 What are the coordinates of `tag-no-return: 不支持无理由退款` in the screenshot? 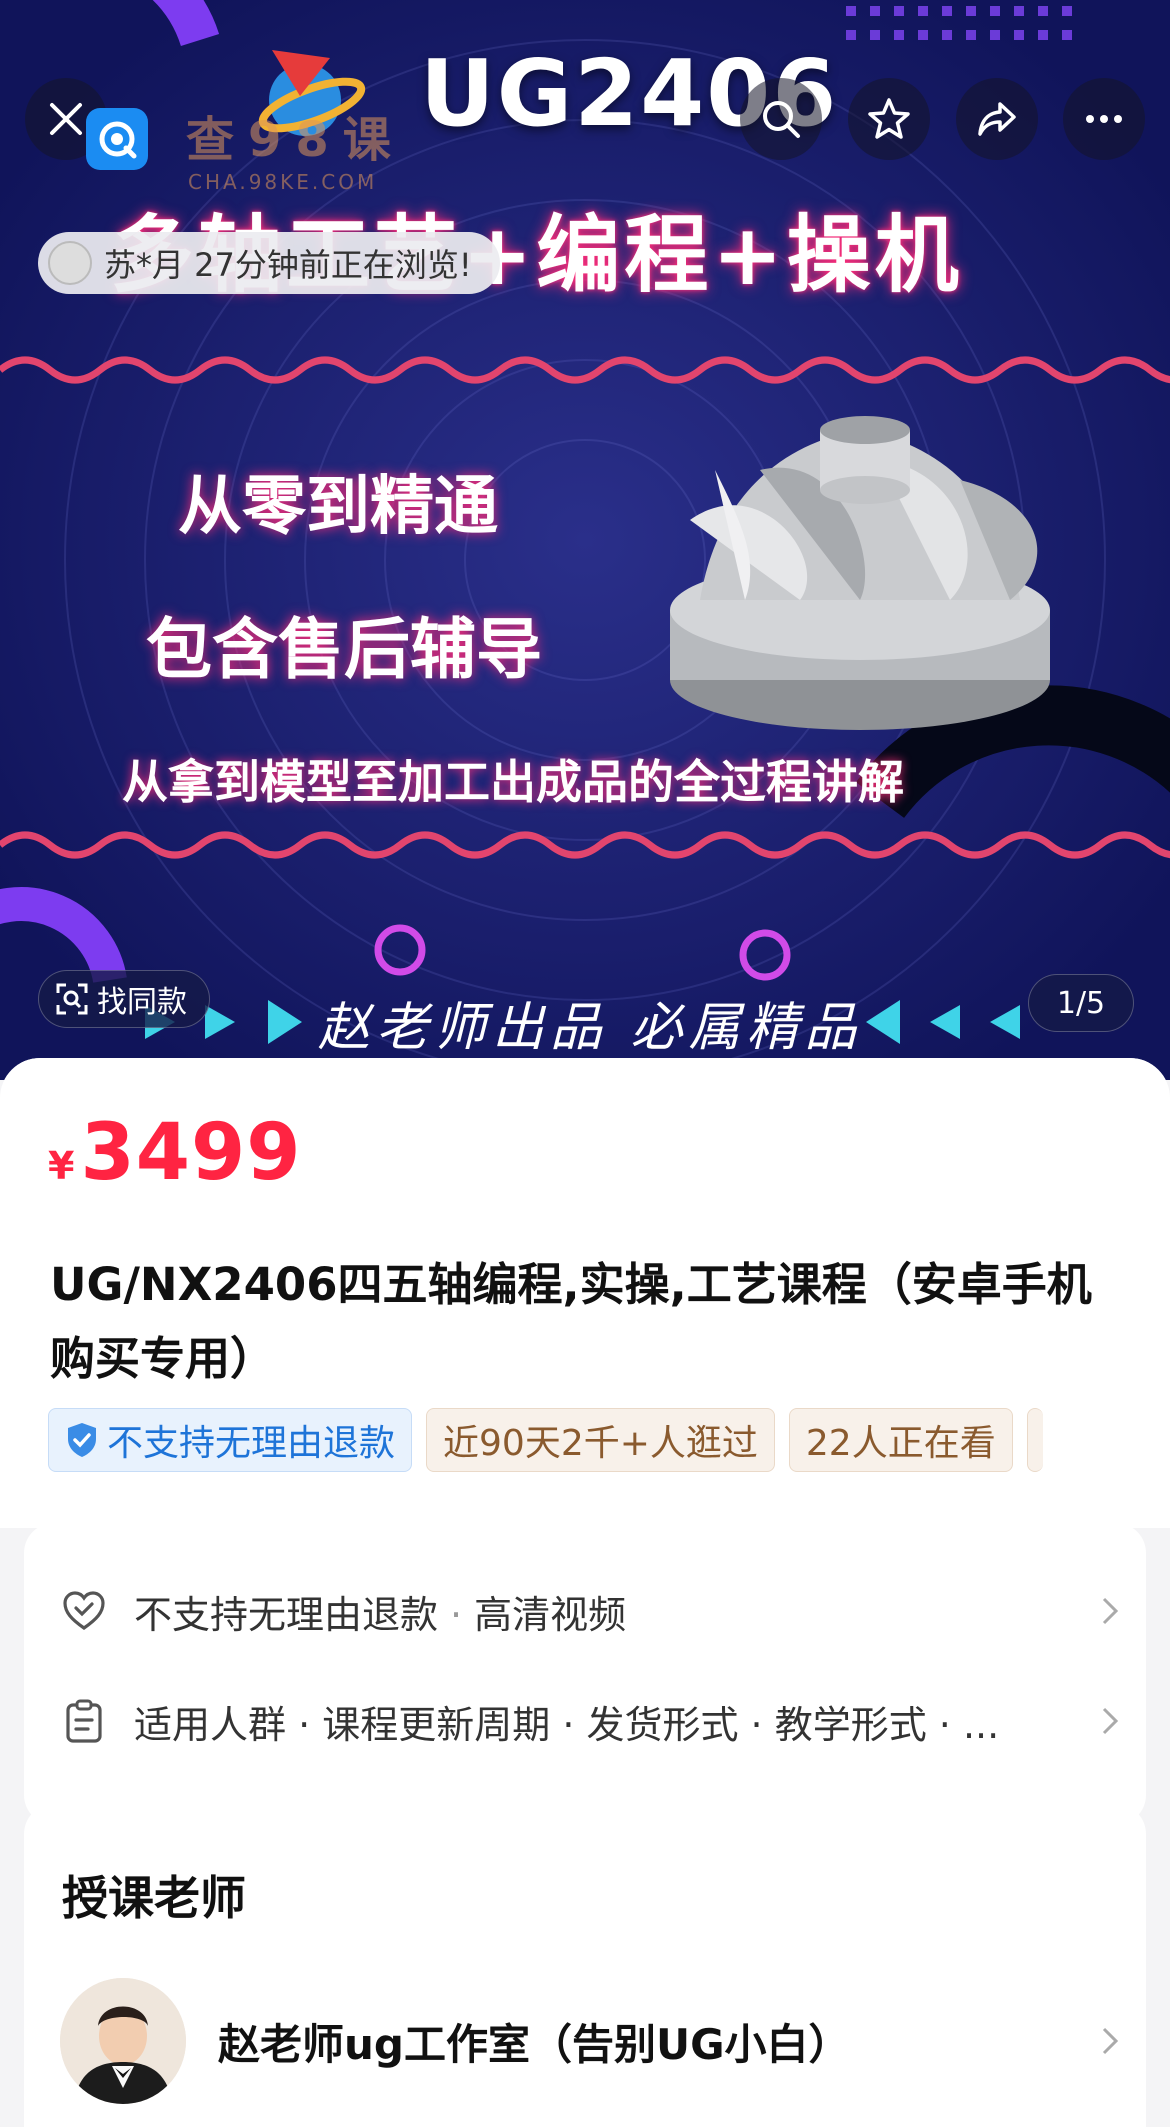 It's located at (230, 1440).